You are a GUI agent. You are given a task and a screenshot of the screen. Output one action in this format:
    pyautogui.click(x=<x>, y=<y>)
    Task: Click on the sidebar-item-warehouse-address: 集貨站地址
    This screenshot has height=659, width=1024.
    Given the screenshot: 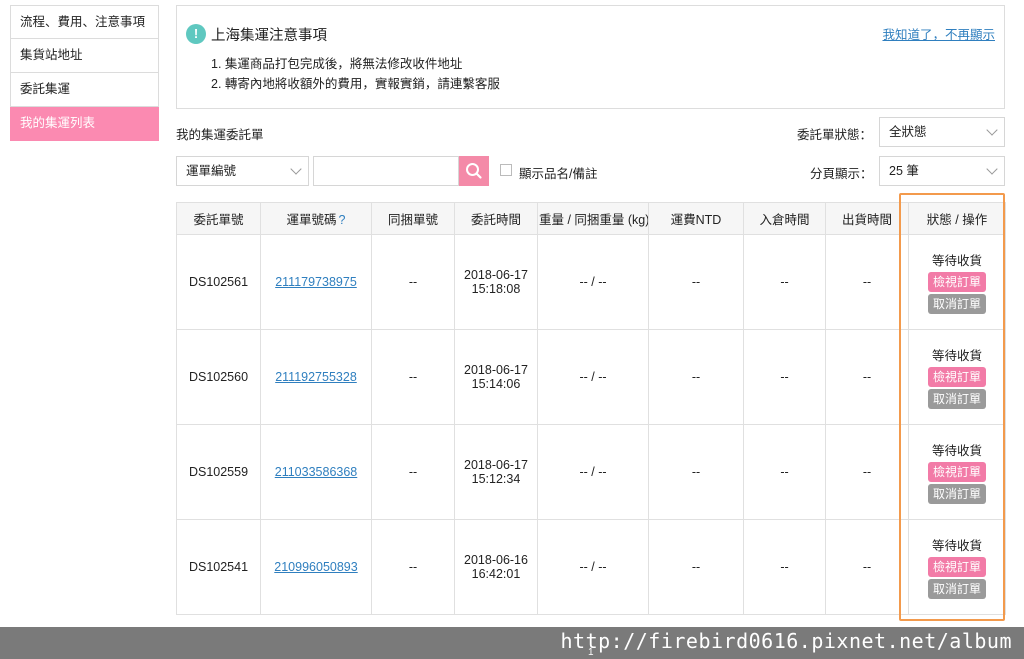 What is the action you would take?
    pyautogui.click(x=84, y=56)
    